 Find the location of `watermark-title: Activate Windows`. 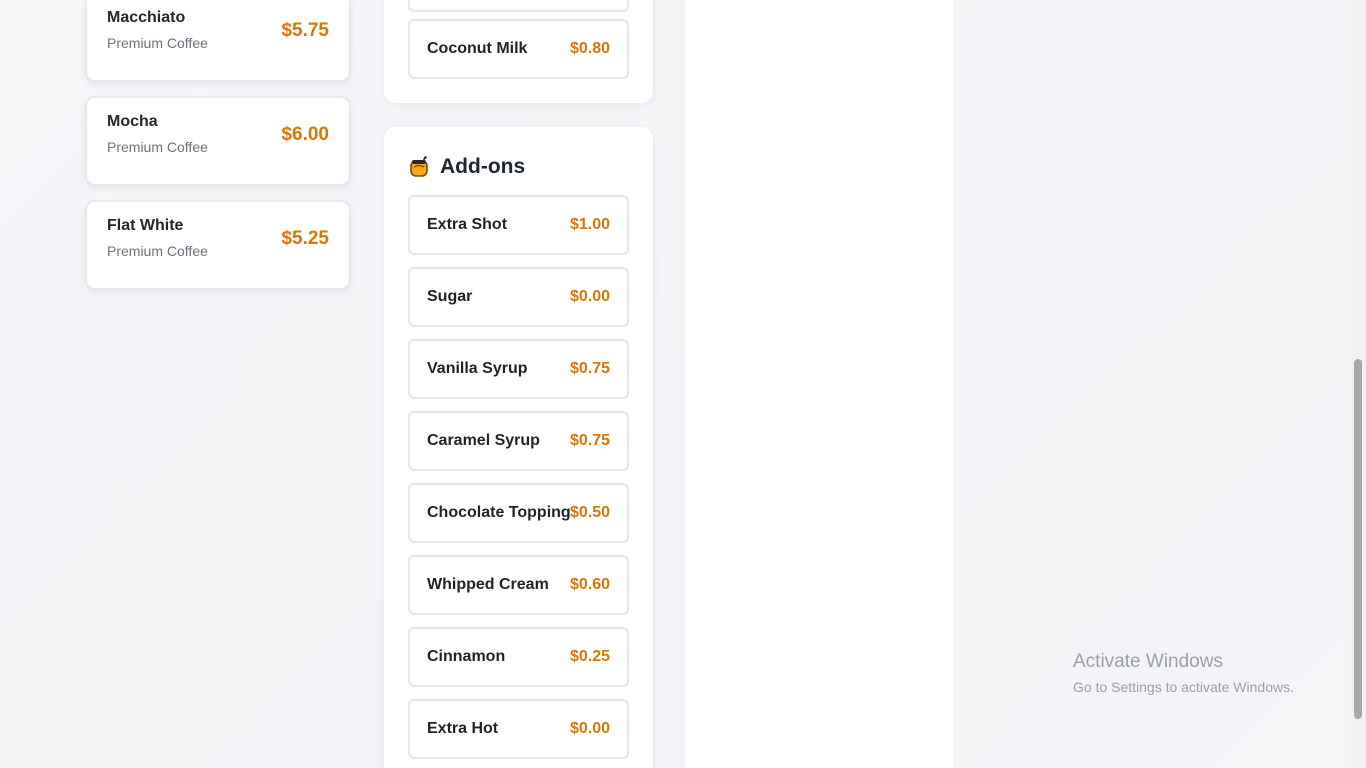

watermark-title: Activate Windows is located at coordinates (1148, 661).